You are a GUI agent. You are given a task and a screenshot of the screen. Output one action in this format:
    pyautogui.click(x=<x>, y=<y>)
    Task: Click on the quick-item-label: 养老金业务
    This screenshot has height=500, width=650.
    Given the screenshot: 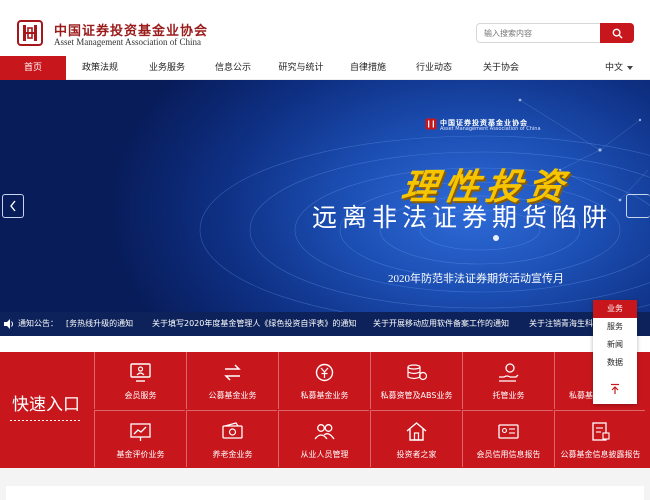 What is the action you would take?
    pyautogui.click(x=232, y=454)
    